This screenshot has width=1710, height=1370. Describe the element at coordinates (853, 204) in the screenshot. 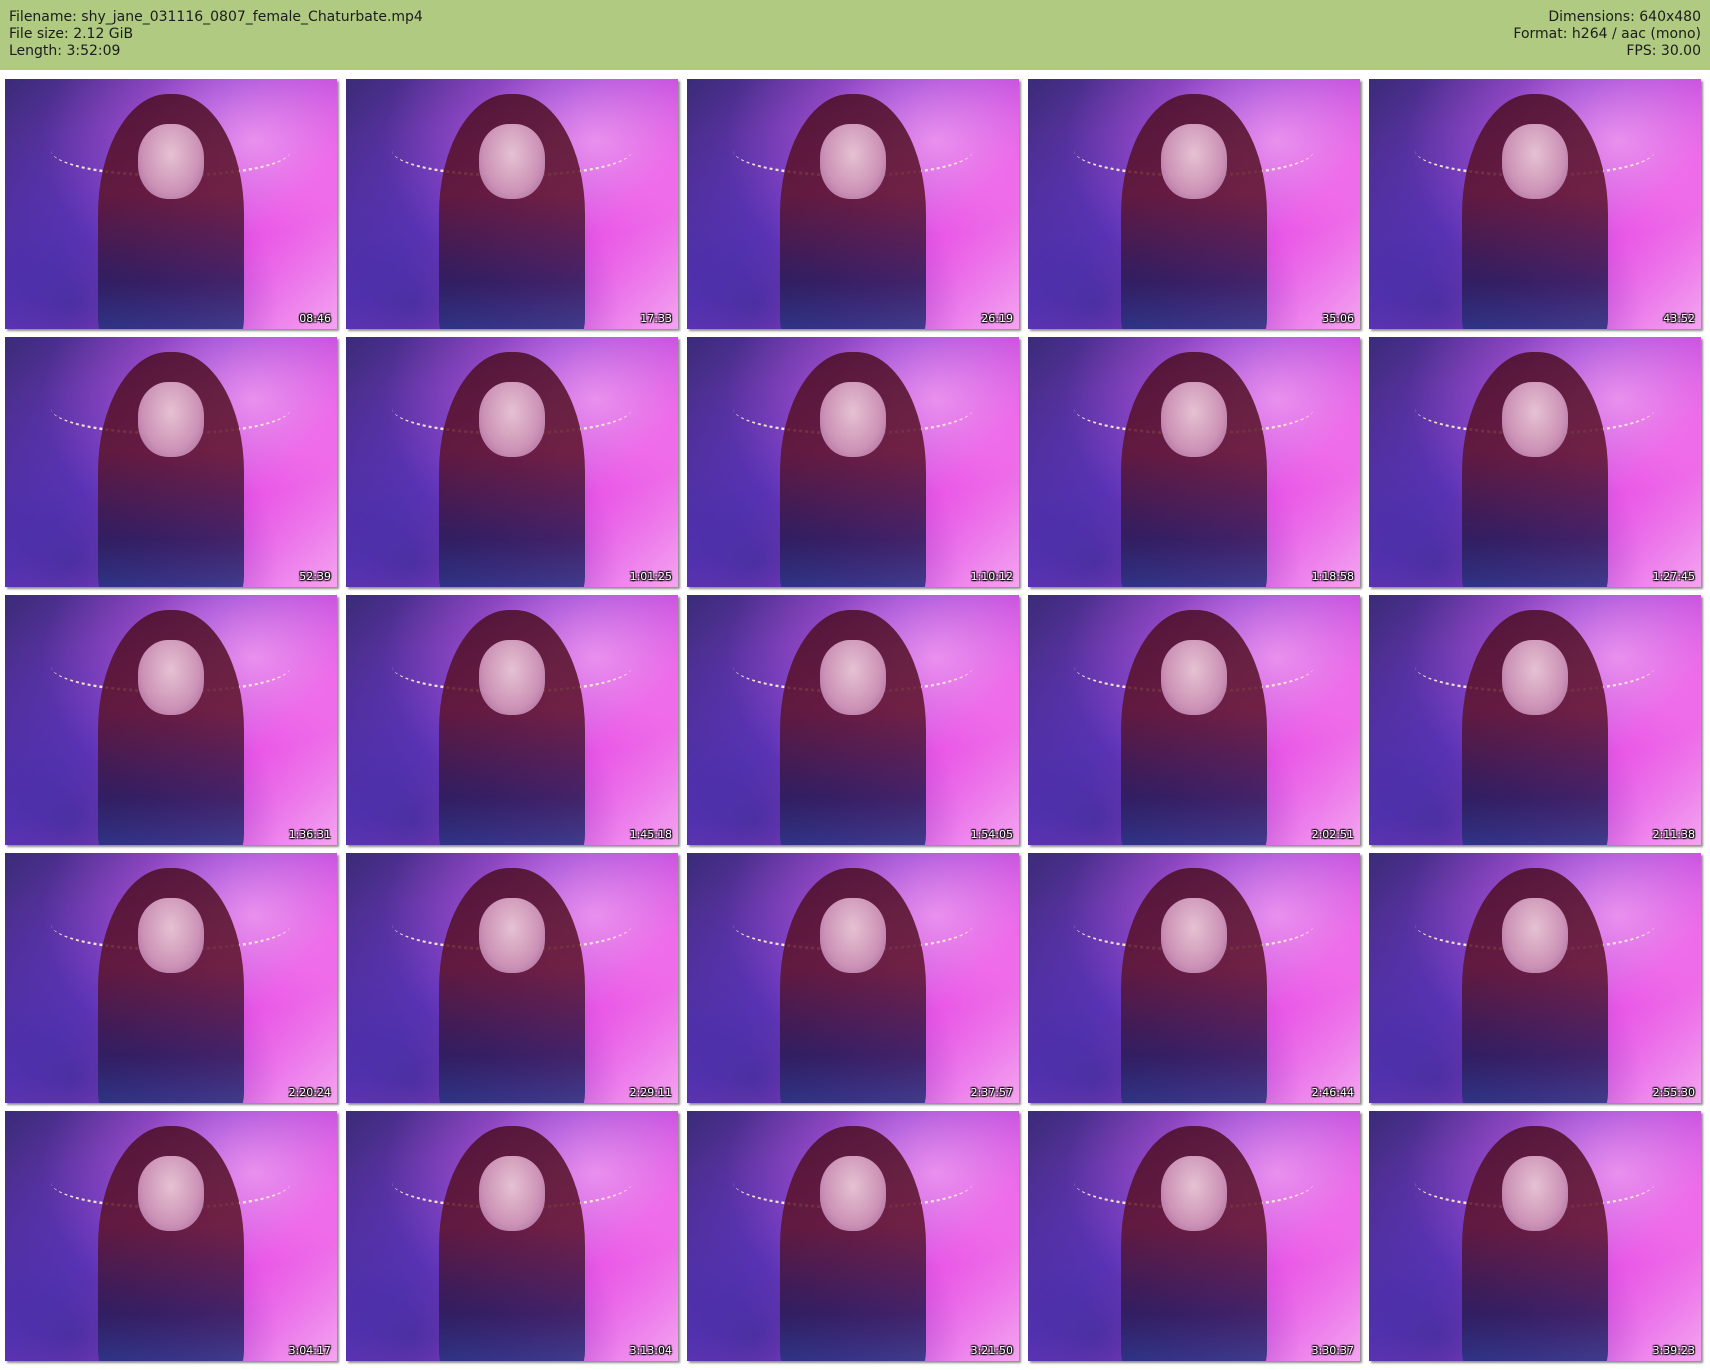

I see `video-thumbnail: 26:19` at that location.